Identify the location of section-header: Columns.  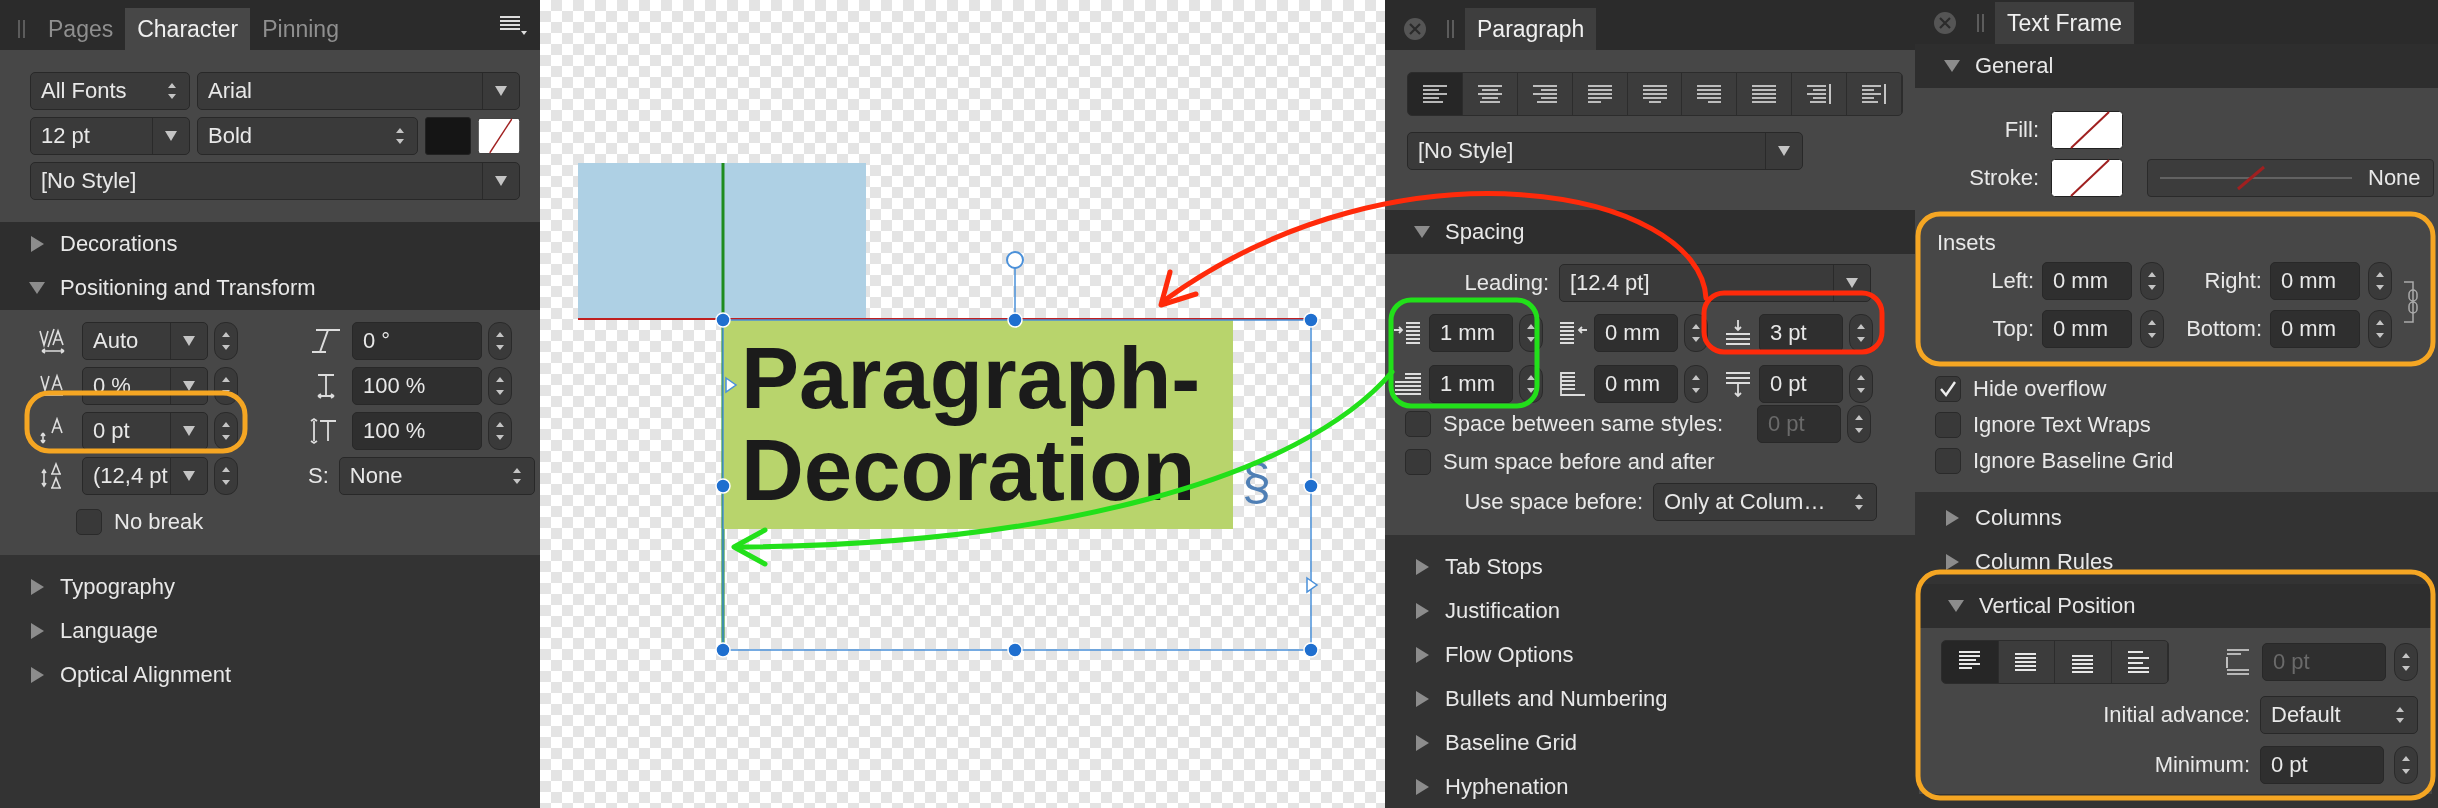
(2176, 518).